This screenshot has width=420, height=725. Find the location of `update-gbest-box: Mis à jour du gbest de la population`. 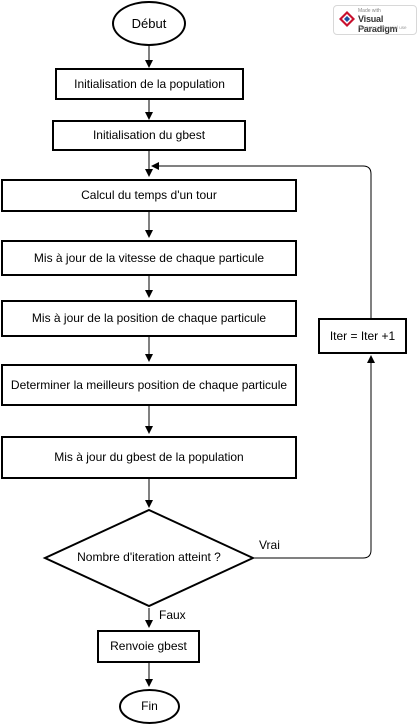

update-gbest-box: Mis à jour du gbest de la population is located at coordinates (149, 457).